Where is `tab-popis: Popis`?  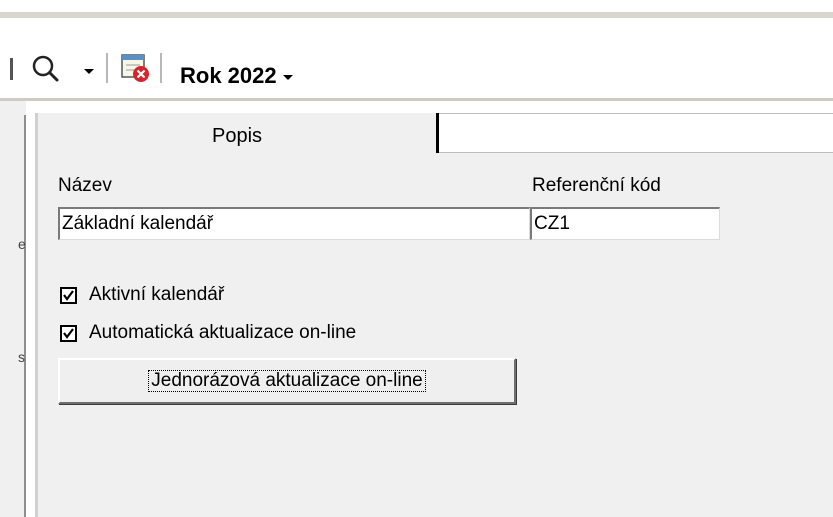 tab-popis: Popis is located at coordinates (237, 133).